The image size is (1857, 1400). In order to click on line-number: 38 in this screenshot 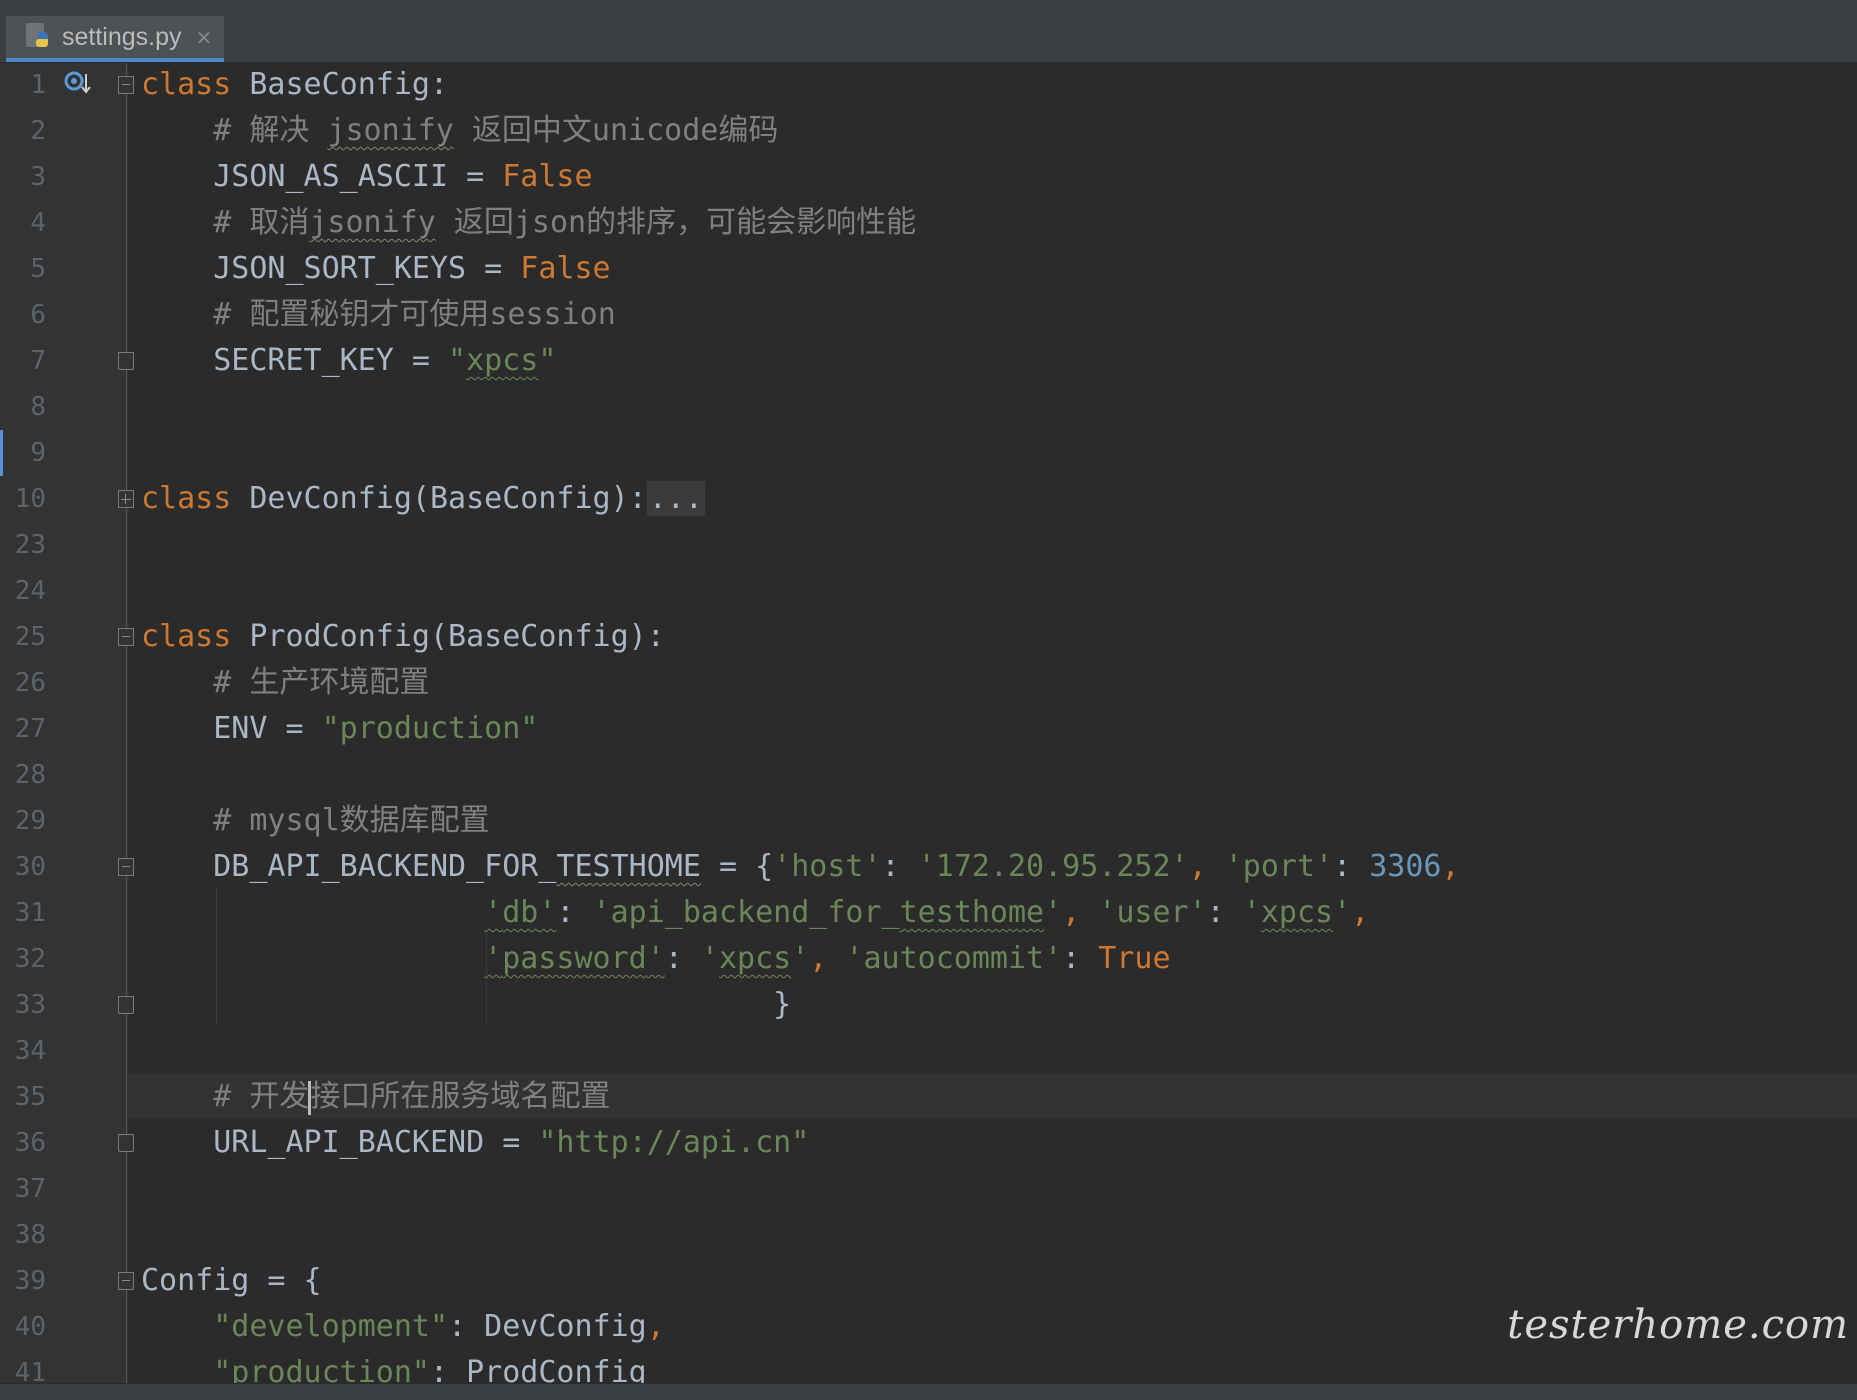, I will do `click(30, 1235)`.